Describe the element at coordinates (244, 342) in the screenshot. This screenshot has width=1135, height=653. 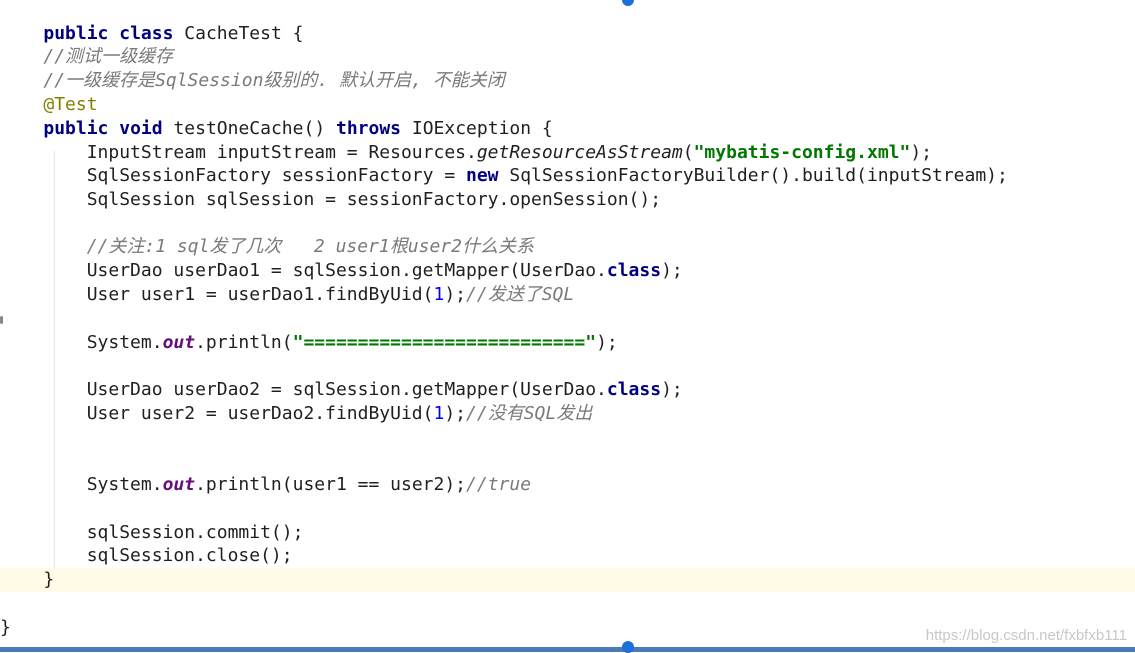
I see `code-text: .println(` at that location.